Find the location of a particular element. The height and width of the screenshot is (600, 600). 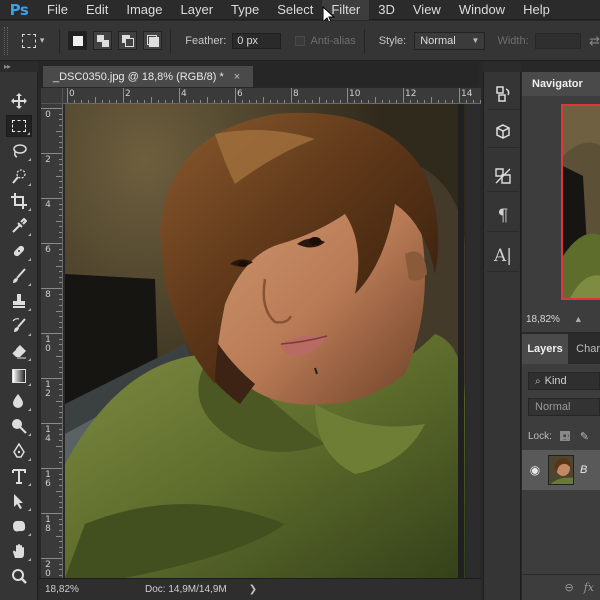

navigator-view-box is located at coordinates (580, 202).